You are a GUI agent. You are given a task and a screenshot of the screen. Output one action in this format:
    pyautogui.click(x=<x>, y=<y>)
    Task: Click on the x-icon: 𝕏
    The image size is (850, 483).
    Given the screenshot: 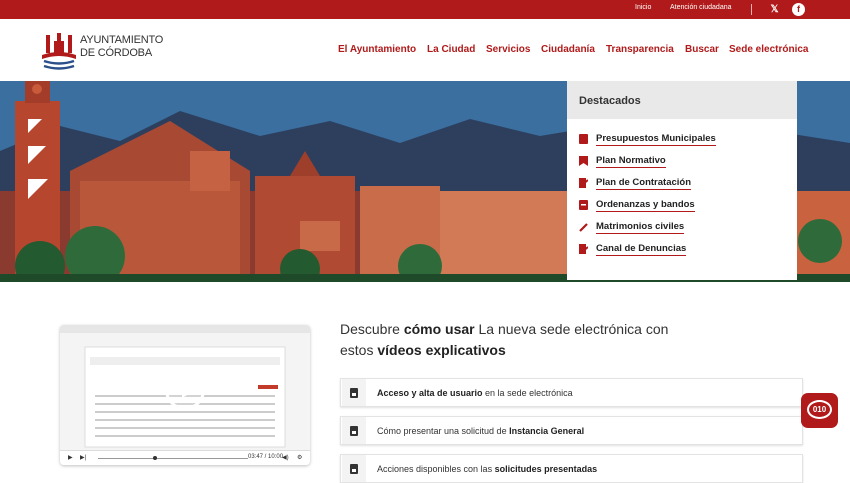 What is the action you would take?
    pyautogui.click(x=774, y=9)
    